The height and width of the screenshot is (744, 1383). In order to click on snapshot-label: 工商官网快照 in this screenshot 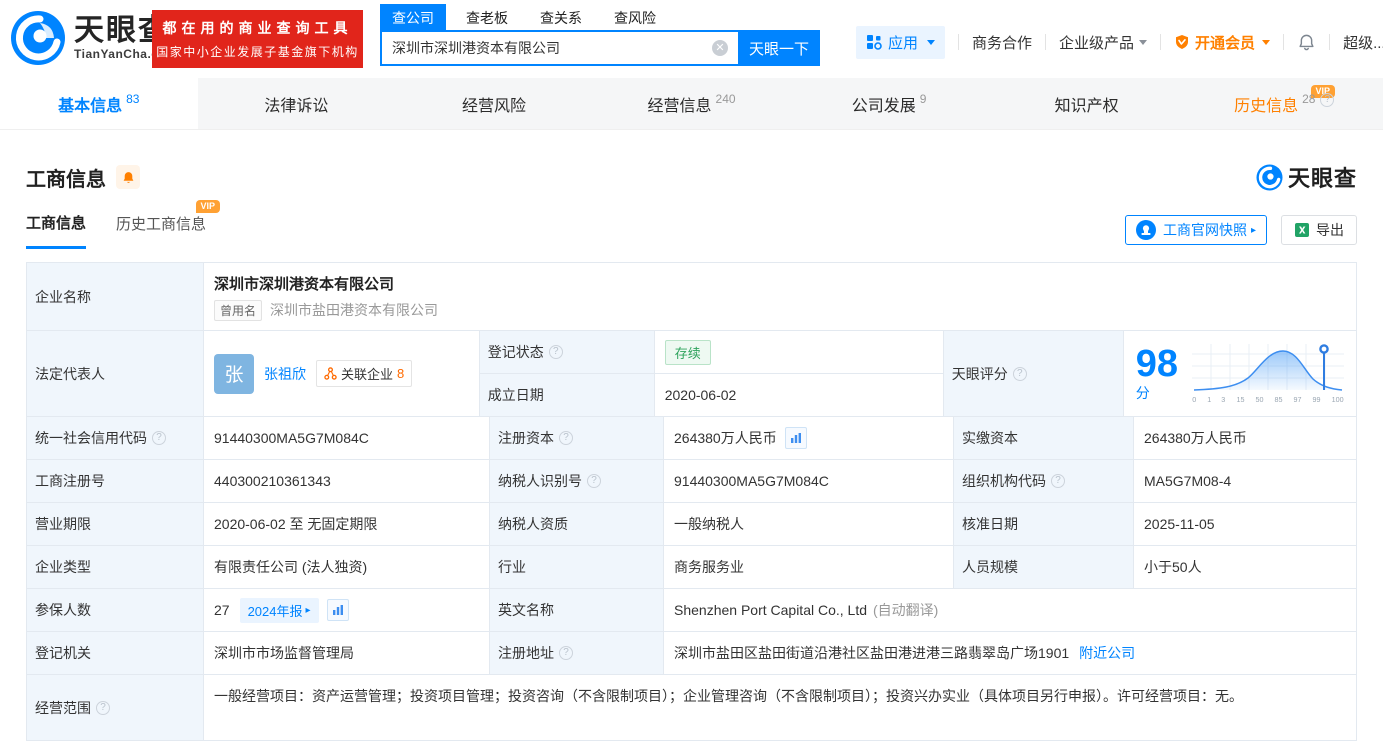, I will do `click(1204, 230)`.